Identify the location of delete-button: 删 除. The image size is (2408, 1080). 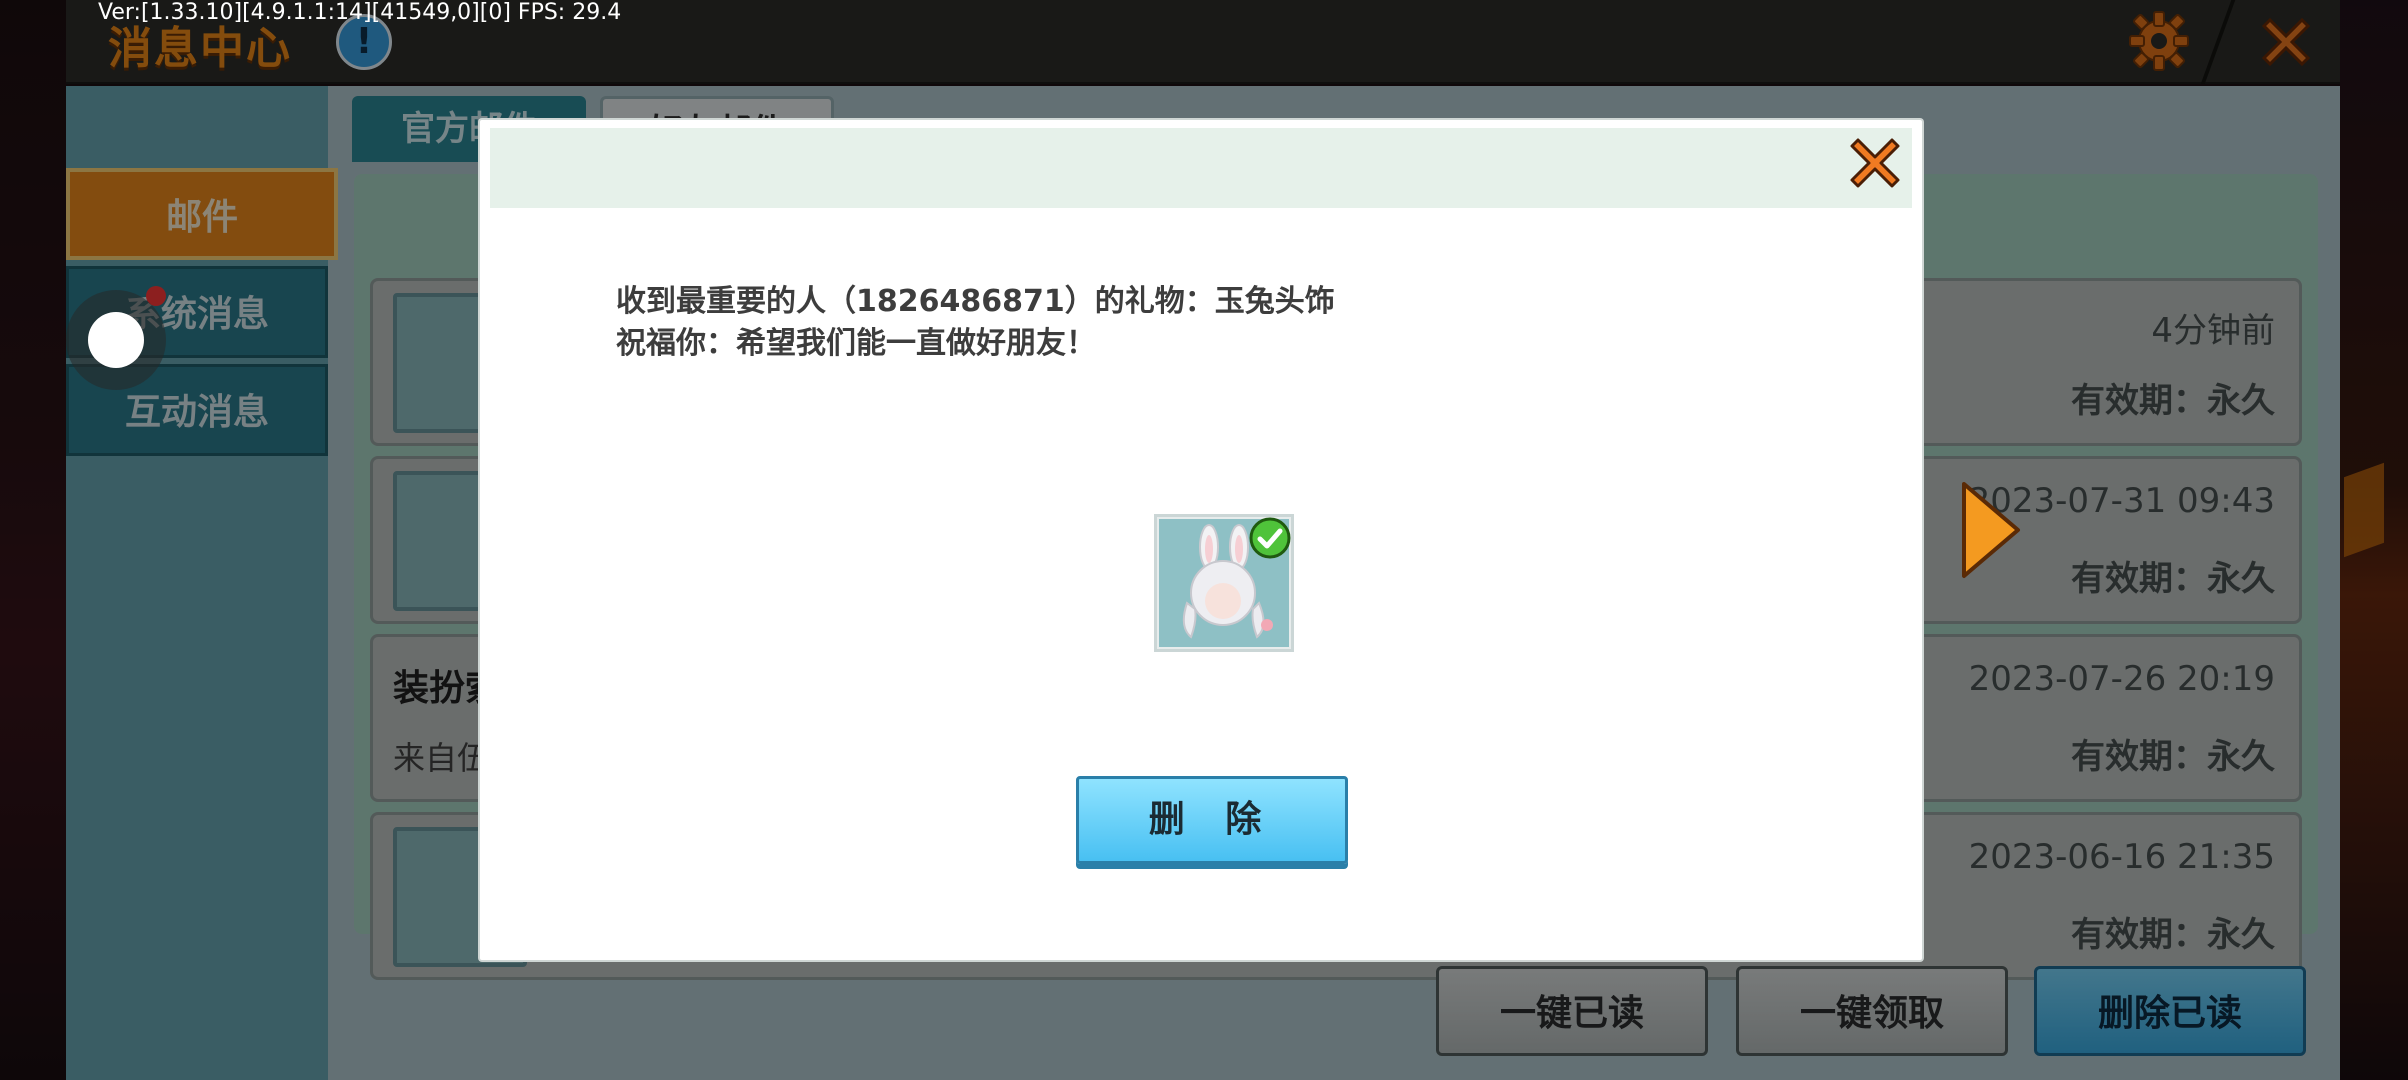
(1212, 820).